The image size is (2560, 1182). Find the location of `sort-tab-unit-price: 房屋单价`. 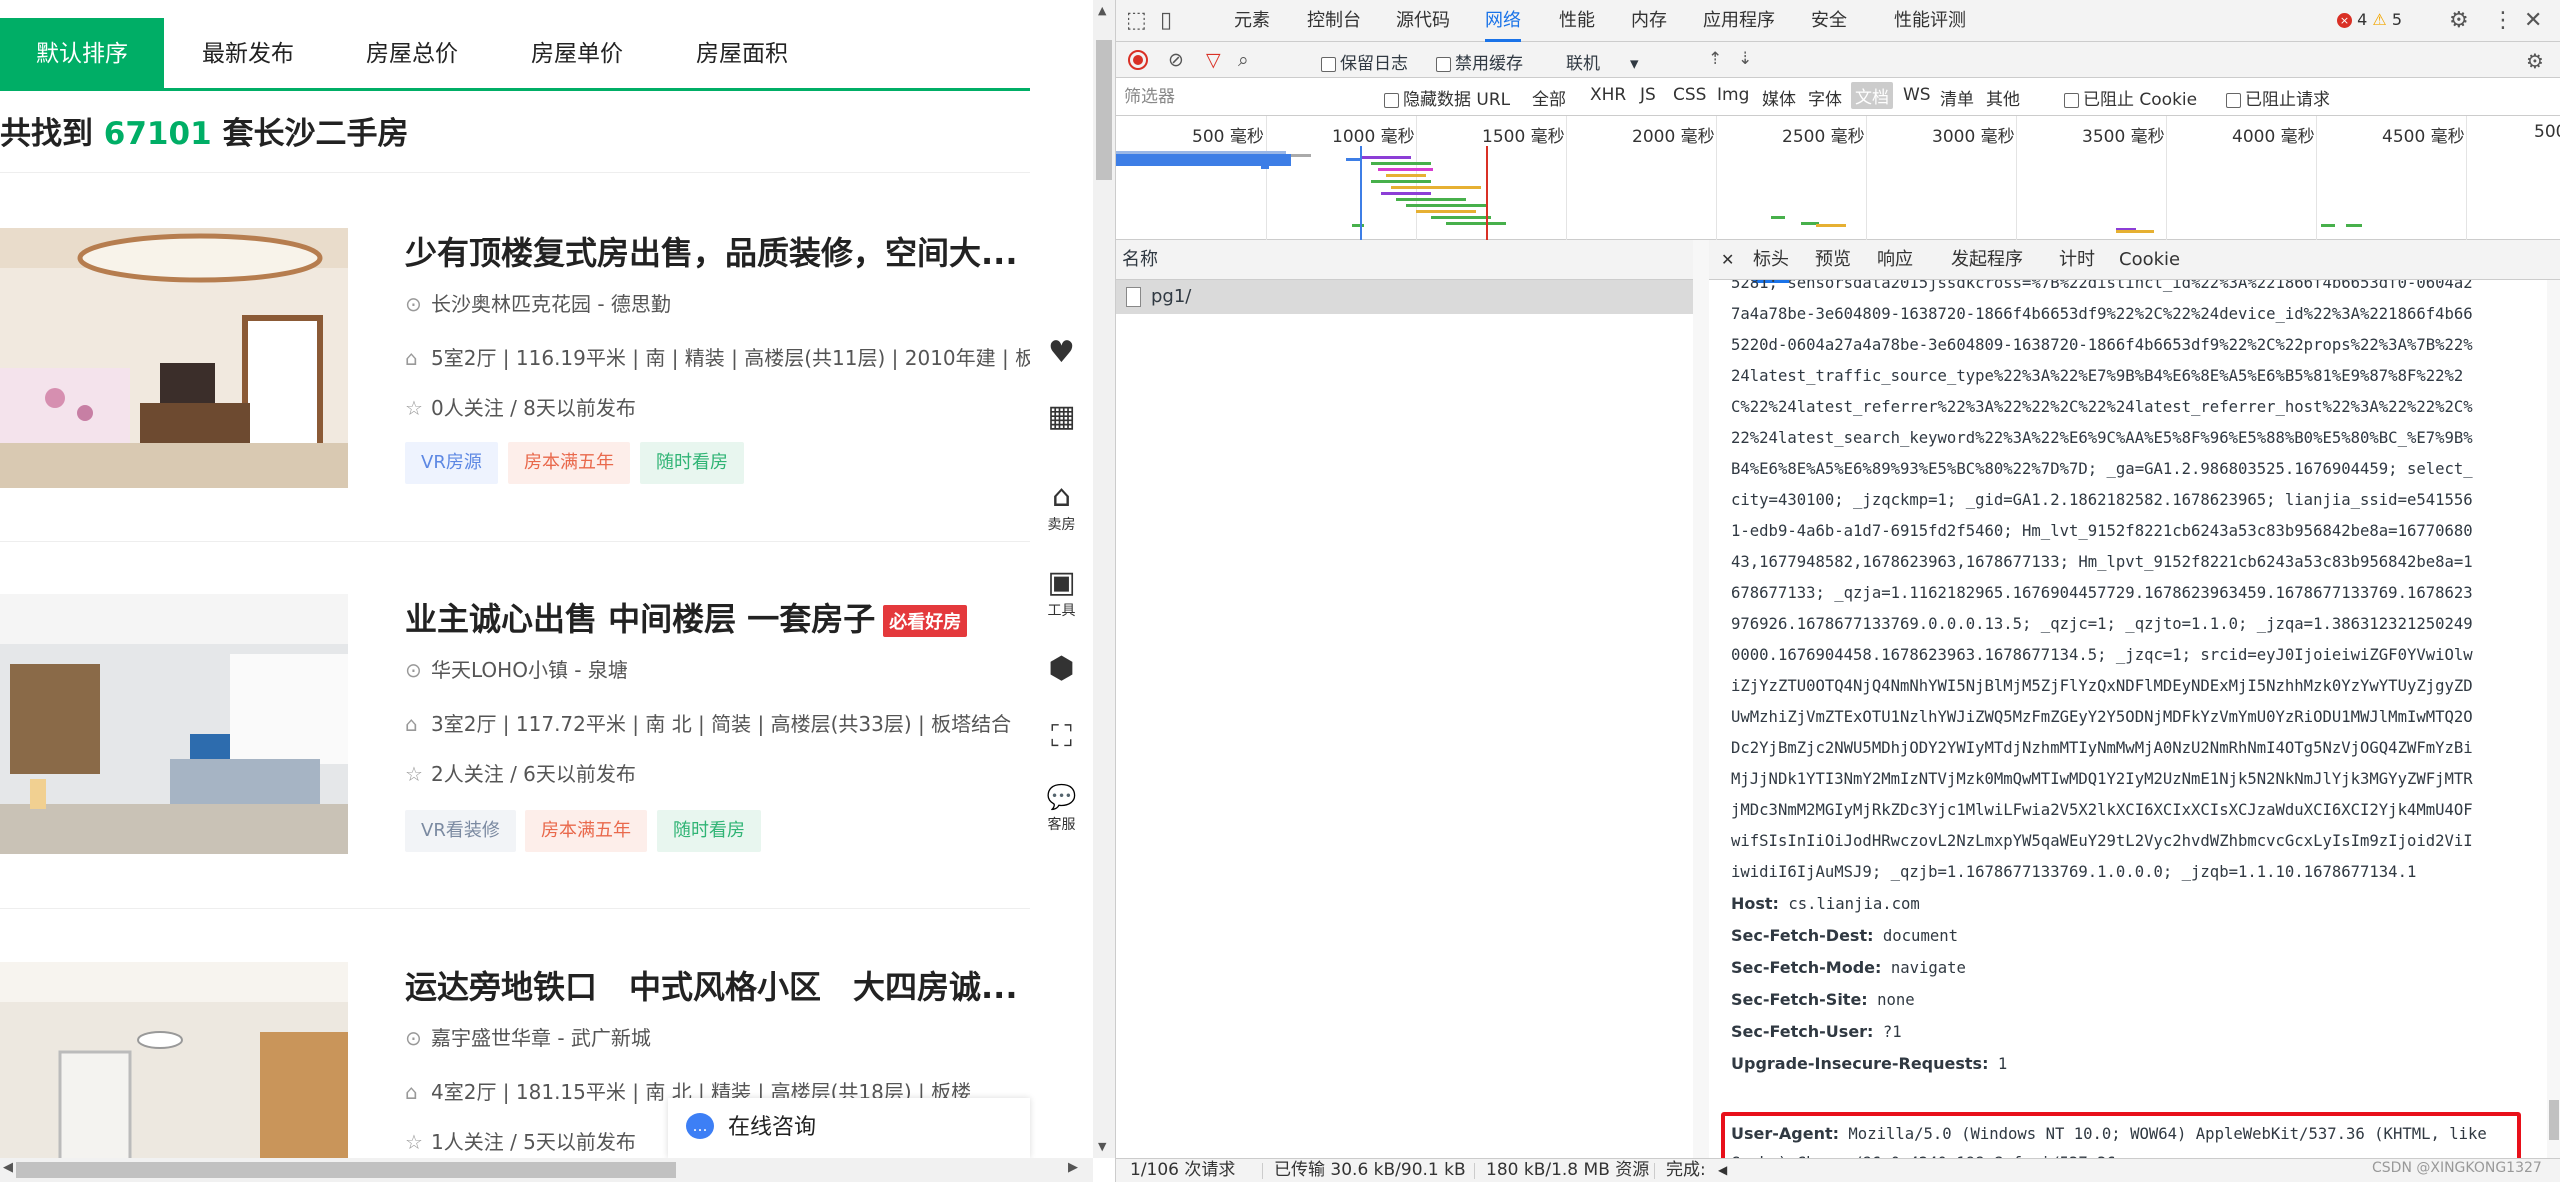

sort-tab-unit-price: 房屋单价 is located at coordinates (577, 54).